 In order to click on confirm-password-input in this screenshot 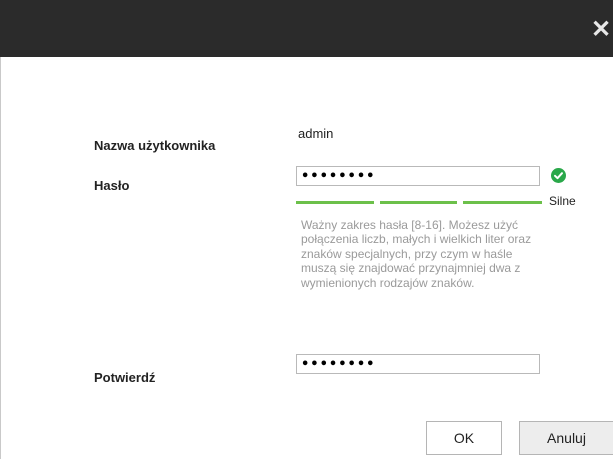, I will do `click(418, 364)`.